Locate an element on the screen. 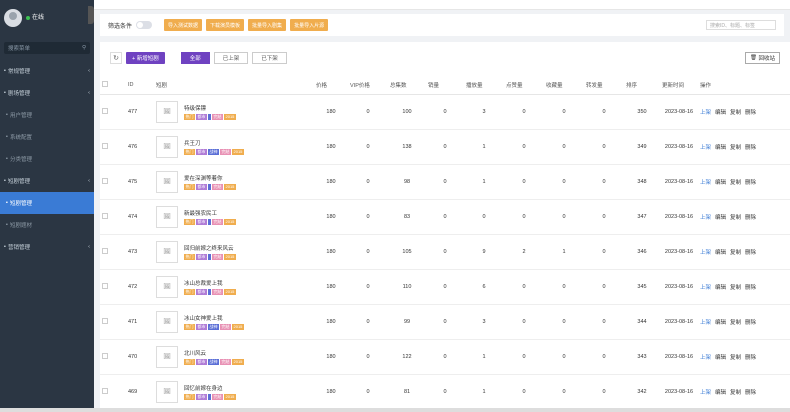 Image resolution: width=790 pixels, height=412 pixels. filter-toggle is located at coordinates (144, 25).